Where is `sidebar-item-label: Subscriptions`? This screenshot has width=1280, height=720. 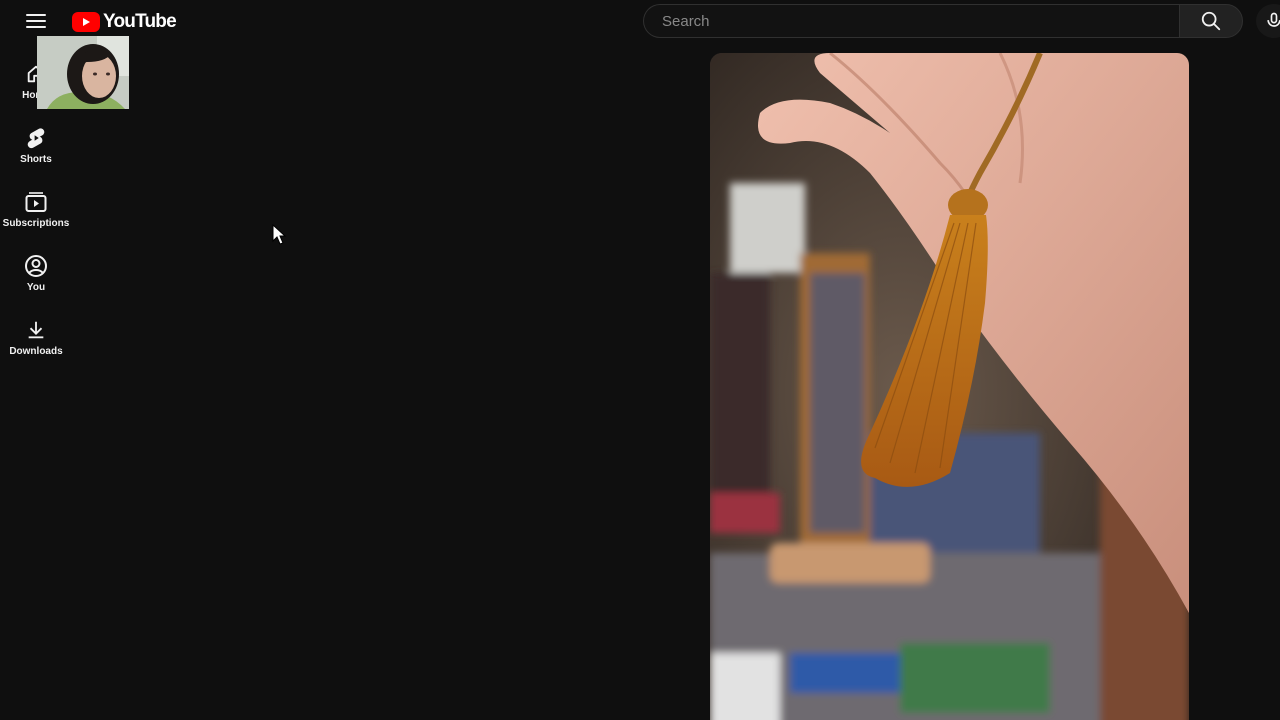 sidebar-item-label: Subscriptions is located at coordinates (36, 223).